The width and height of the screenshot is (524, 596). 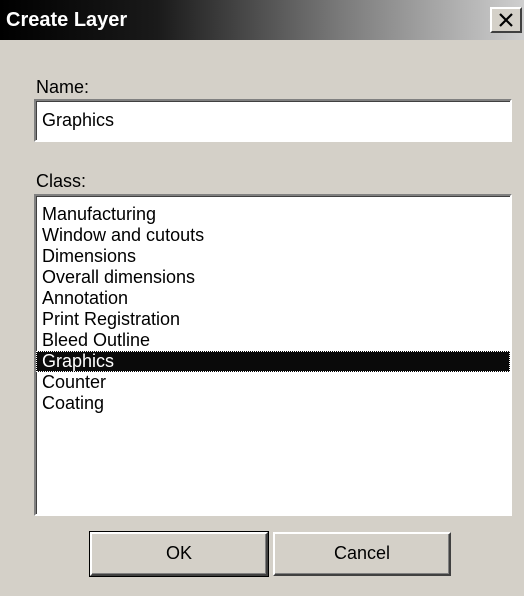 I want to click on list-item: Annotation, so click(x=273, y=298).